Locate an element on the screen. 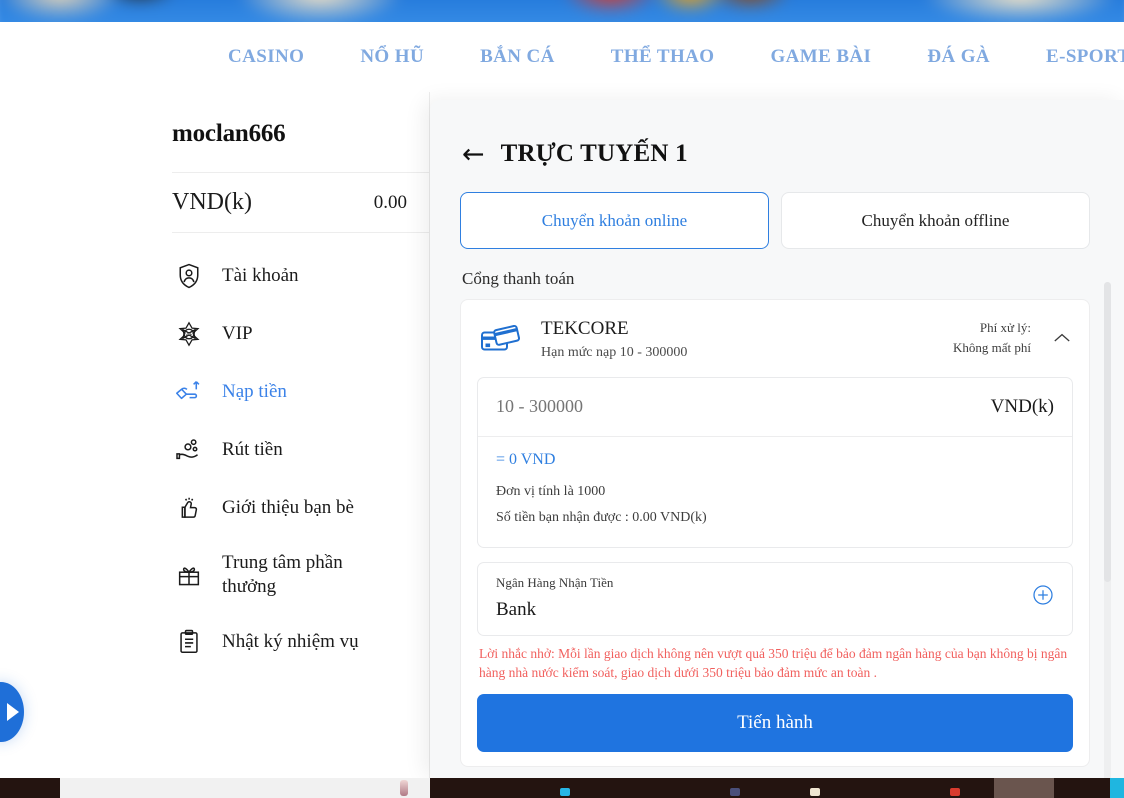 The width and height of the screenshot is (1124, 798). gift-icon is located at coordinates (189, 575).